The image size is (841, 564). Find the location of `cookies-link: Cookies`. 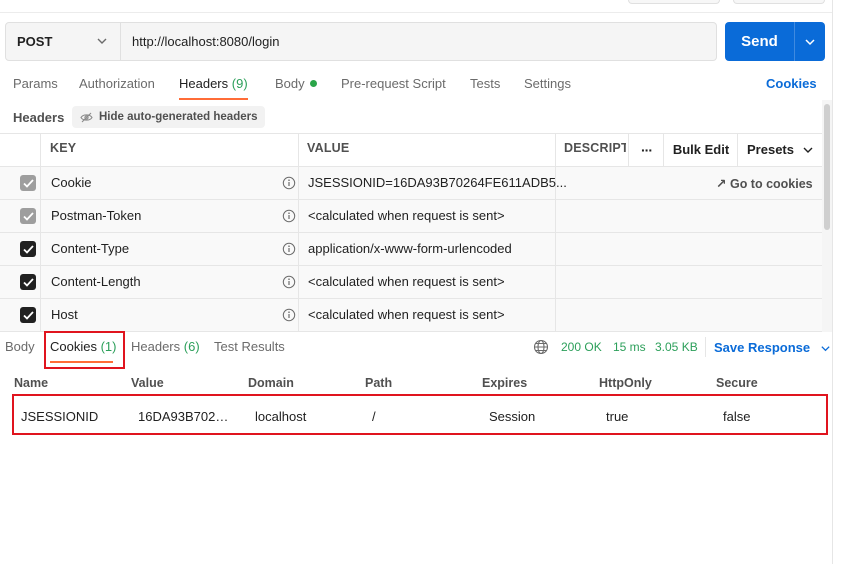

cookies-link: Cookies is located at coordinates (791, 83).